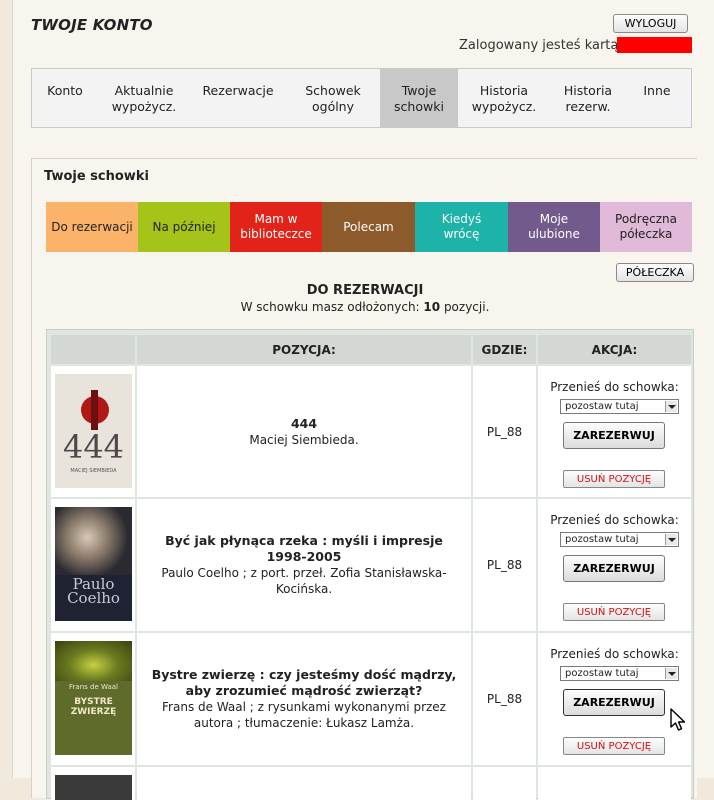 This screenshot has width=714, height=800. What do you see at coordinates (304, 783) in the screenshot?
I see `table-row-position` at bounding box center [304, 783].